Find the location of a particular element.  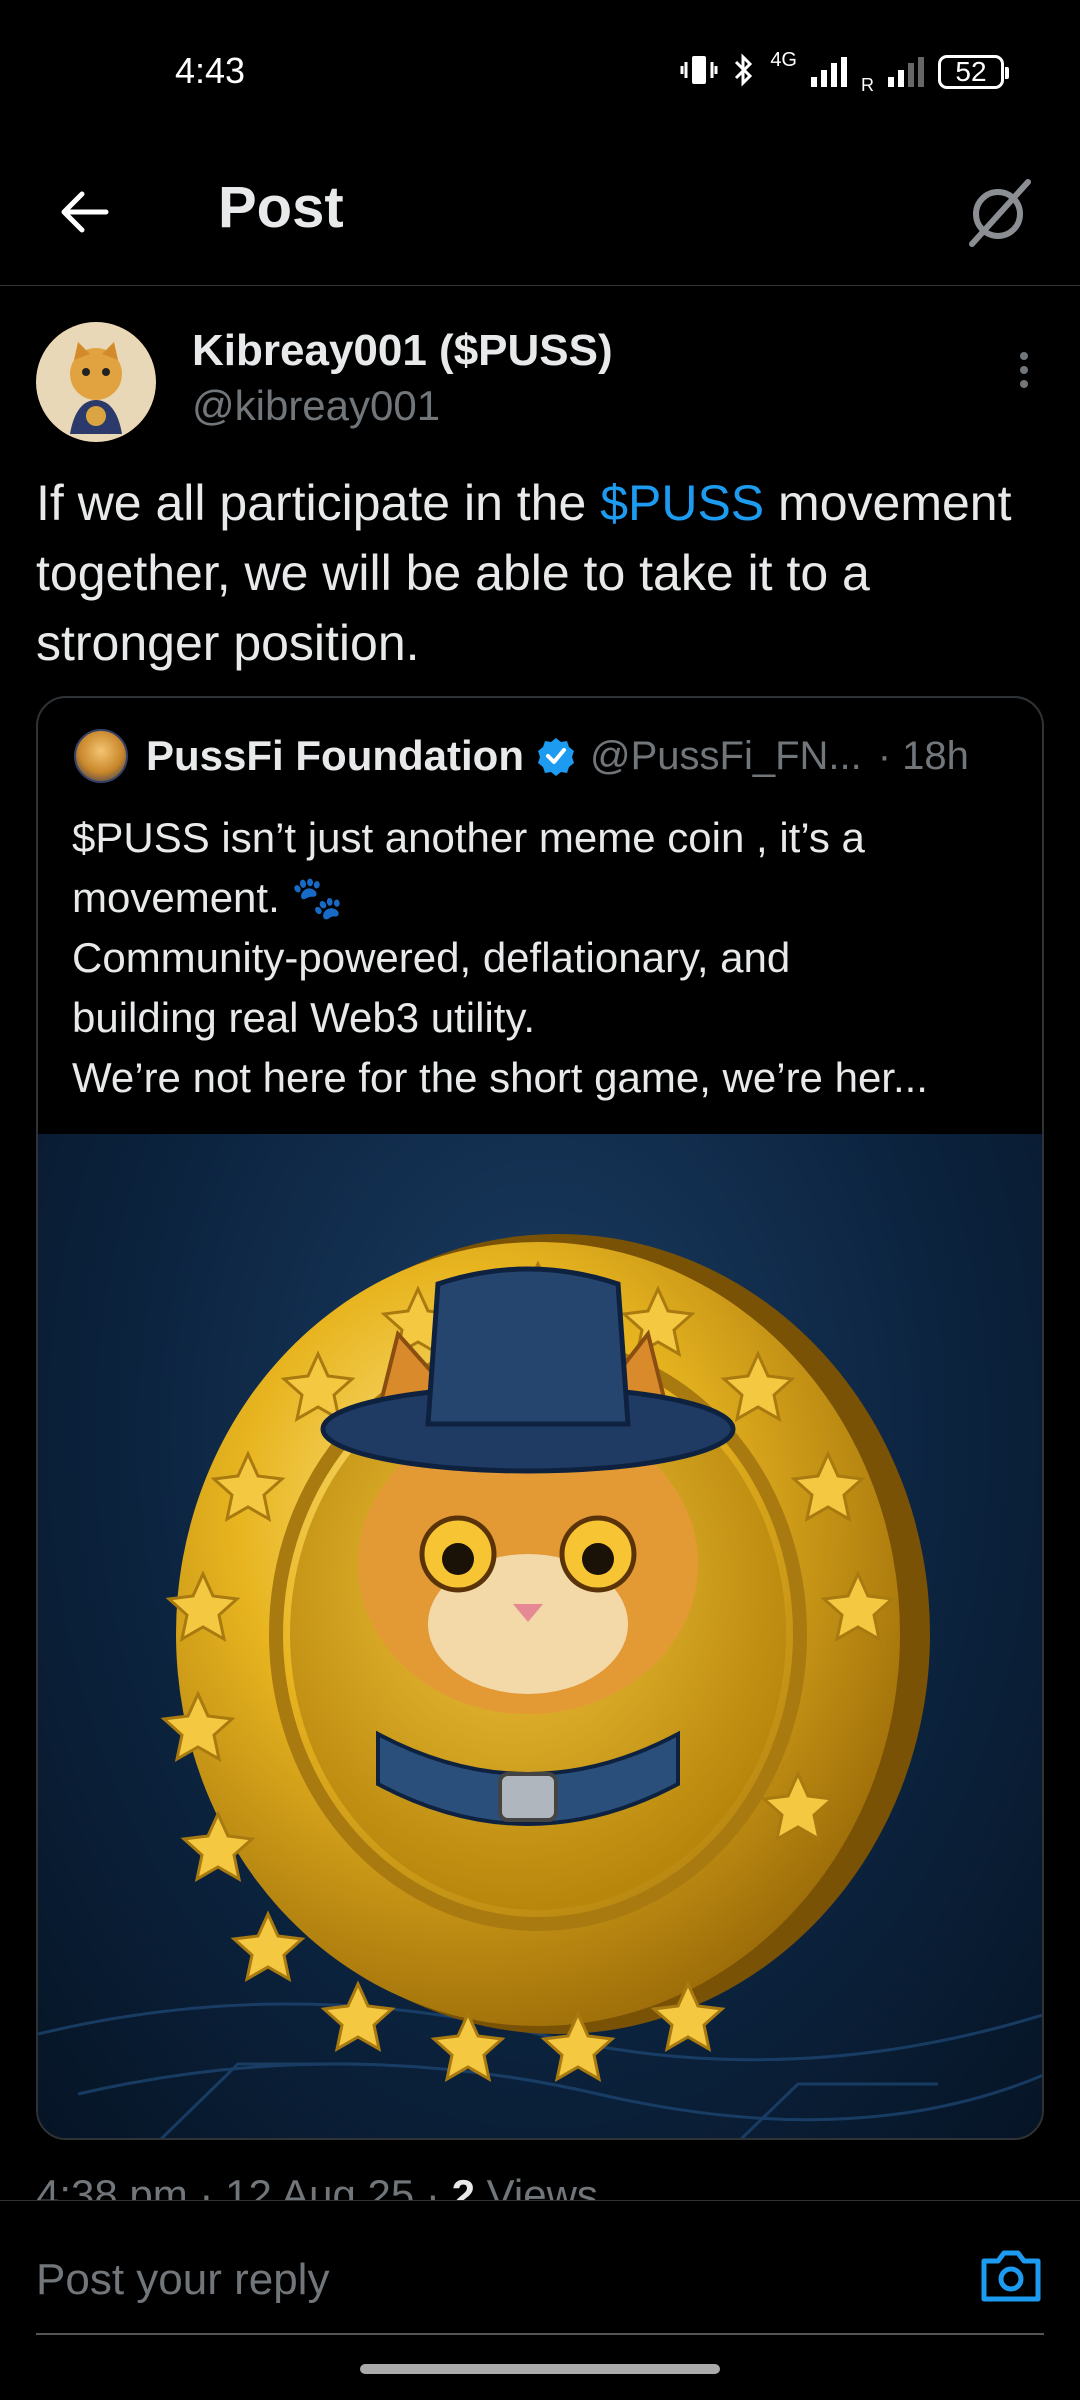

arrow-left-icon is located at coordinates (85, 212).